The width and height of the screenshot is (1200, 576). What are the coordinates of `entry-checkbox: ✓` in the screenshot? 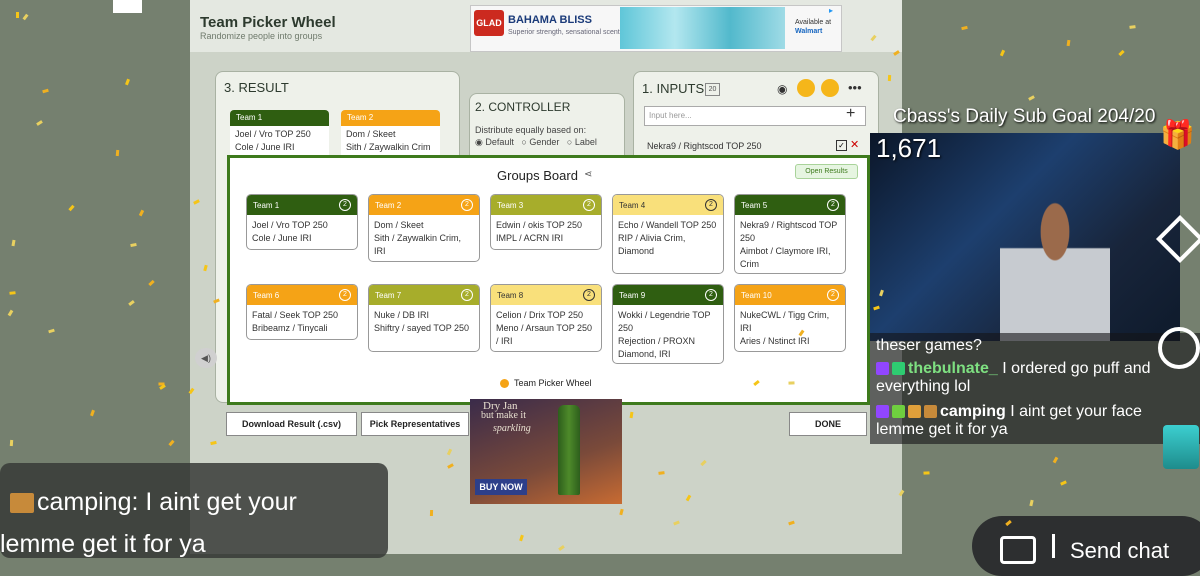 It's located at (841, 145).